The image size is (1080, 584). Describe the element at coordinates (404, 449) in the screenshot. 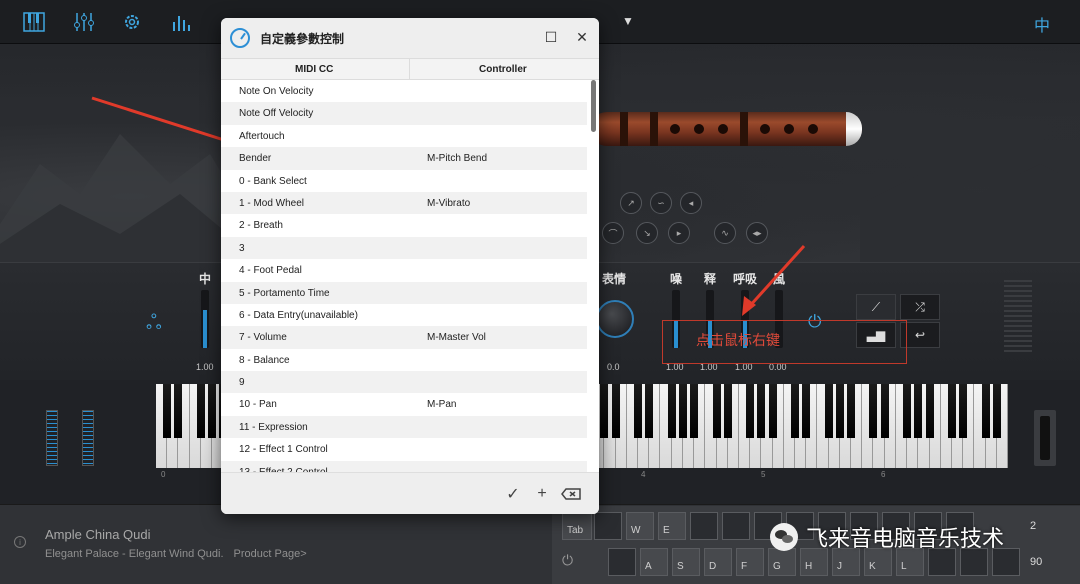

I see `table-row: 12 - Effect 1 Control` at that location.